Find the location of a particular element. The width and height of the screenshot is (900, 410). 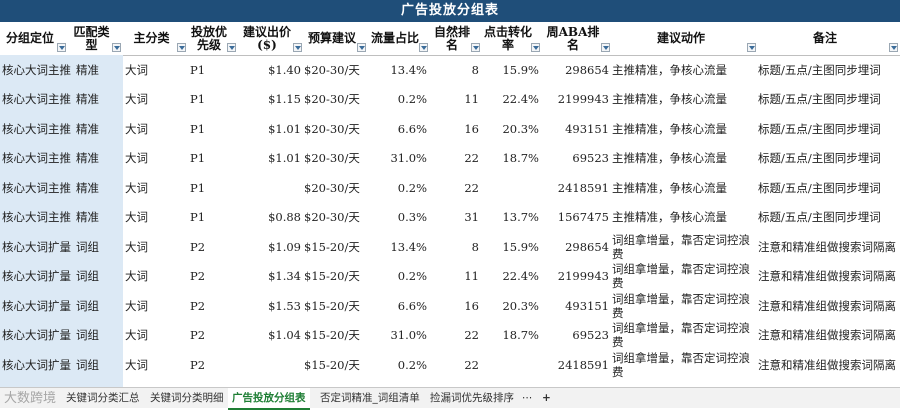

sheet-tab: 关键词分类汇总 is located at coordinates (103, 398).